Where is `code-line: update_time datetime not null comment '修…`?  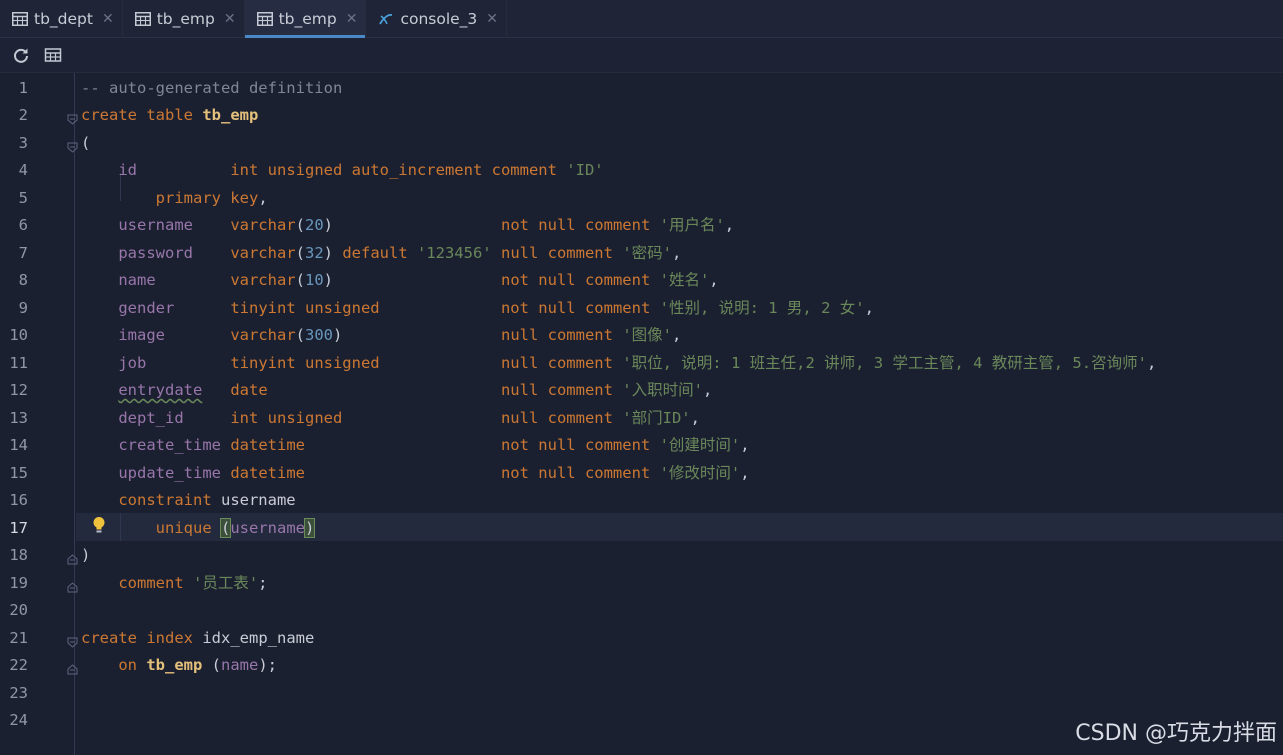 code-line: update_time datetime not null comment '修… is located at coordinates (415, 474).